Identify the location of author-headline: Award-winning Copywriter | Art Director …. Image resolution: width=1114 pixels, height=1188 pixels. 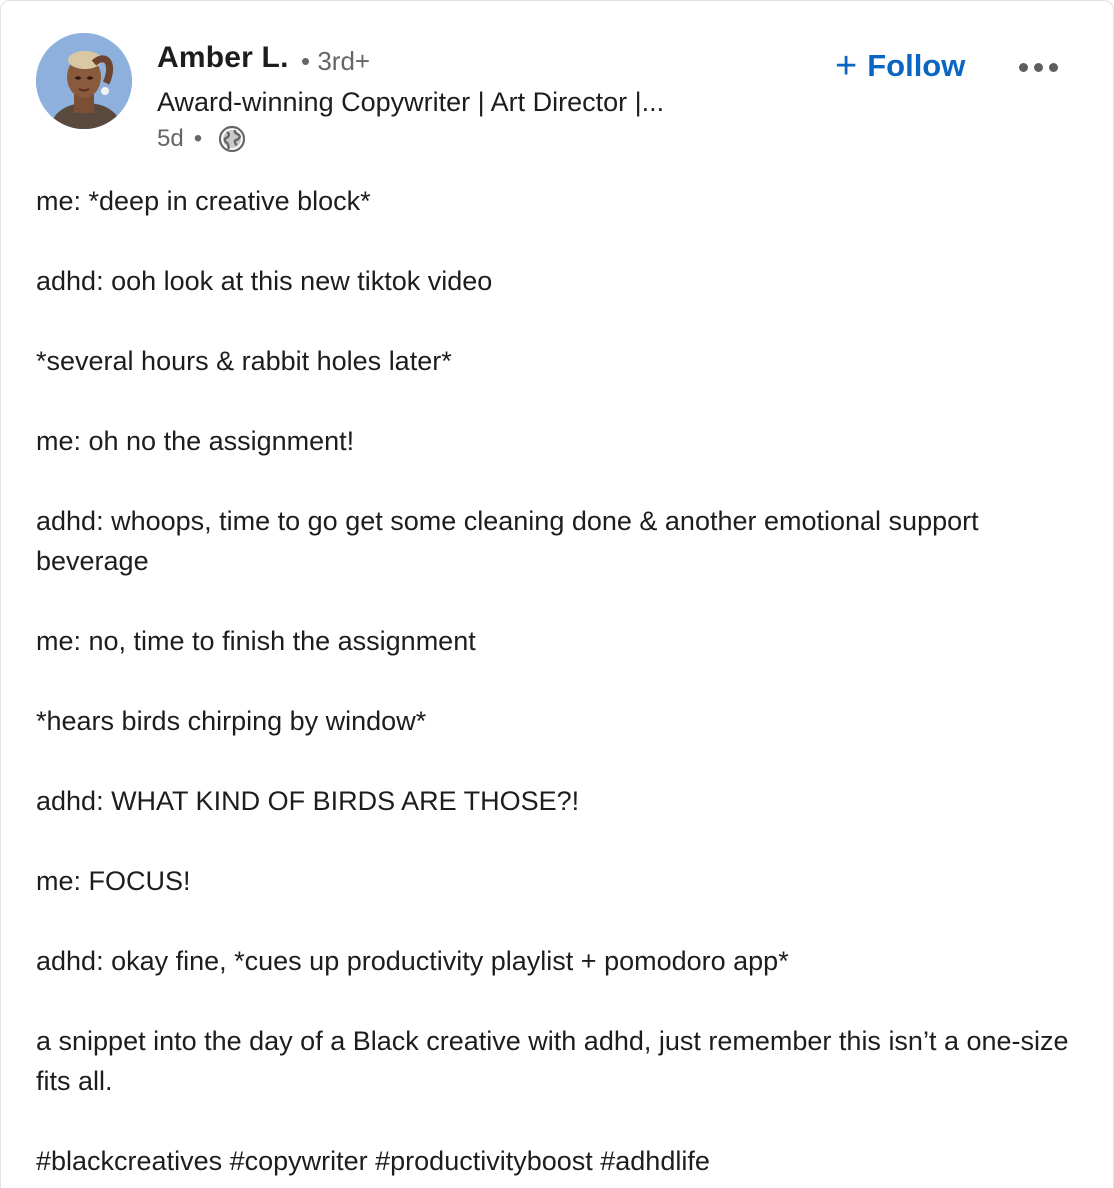
(410, 102).